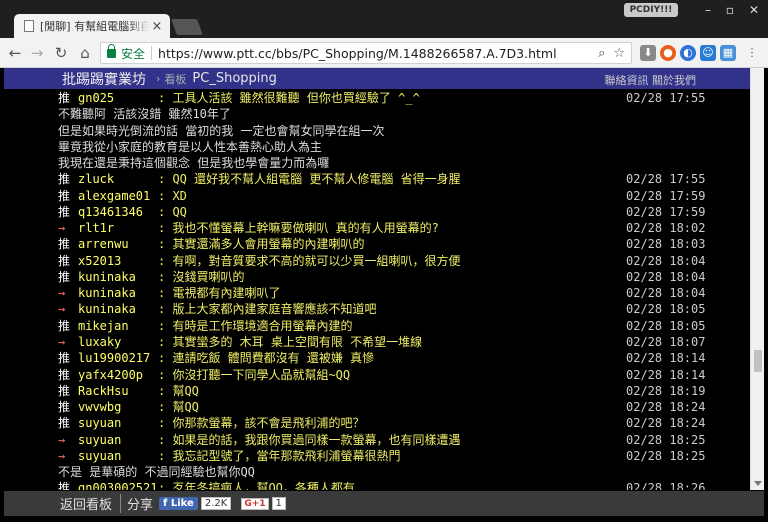  Describe the element at coordinates (104, 79) in the screenshot. I see `site-name-link: 批踢踢實業坊` at that location.